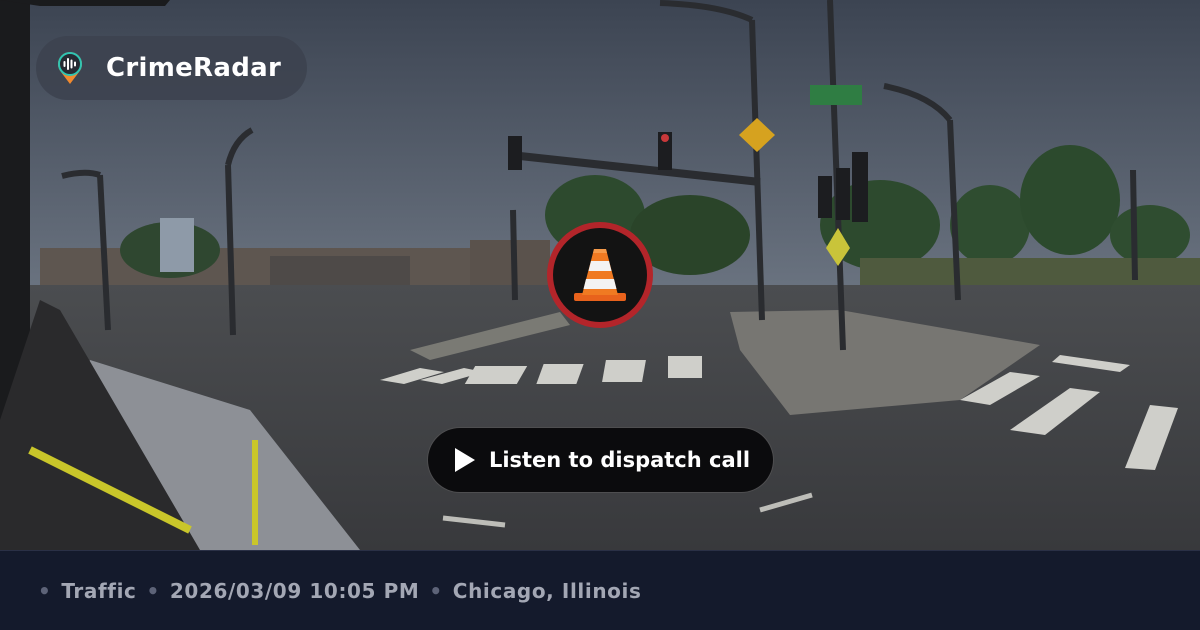 The image size is (1200, 630). I want to click on brand-pill: CrimeRadar, so click(172, 68).